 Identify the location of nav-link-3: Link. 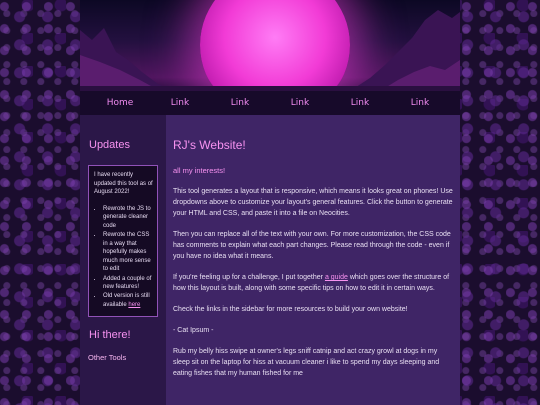
(300, 103).